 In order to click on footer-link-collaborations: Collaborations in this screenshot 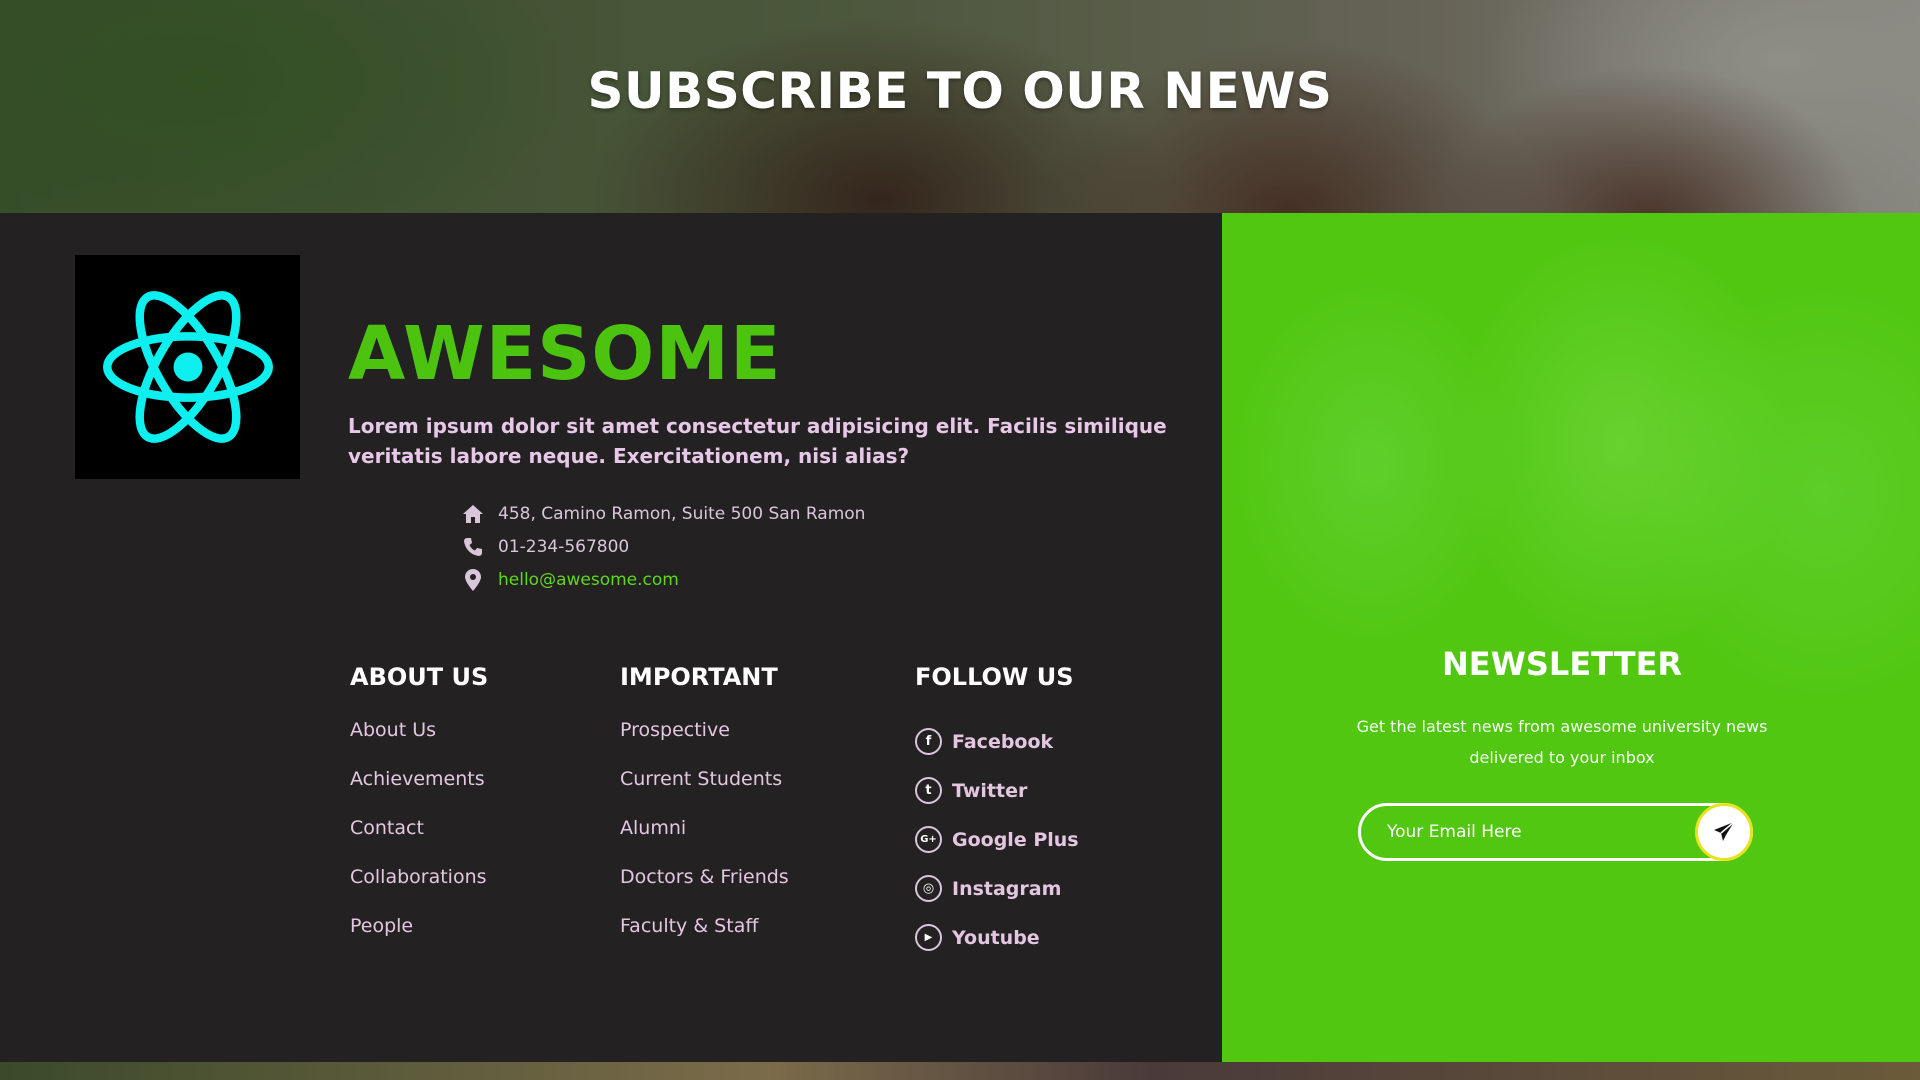, I will do `click(419, 888)`.